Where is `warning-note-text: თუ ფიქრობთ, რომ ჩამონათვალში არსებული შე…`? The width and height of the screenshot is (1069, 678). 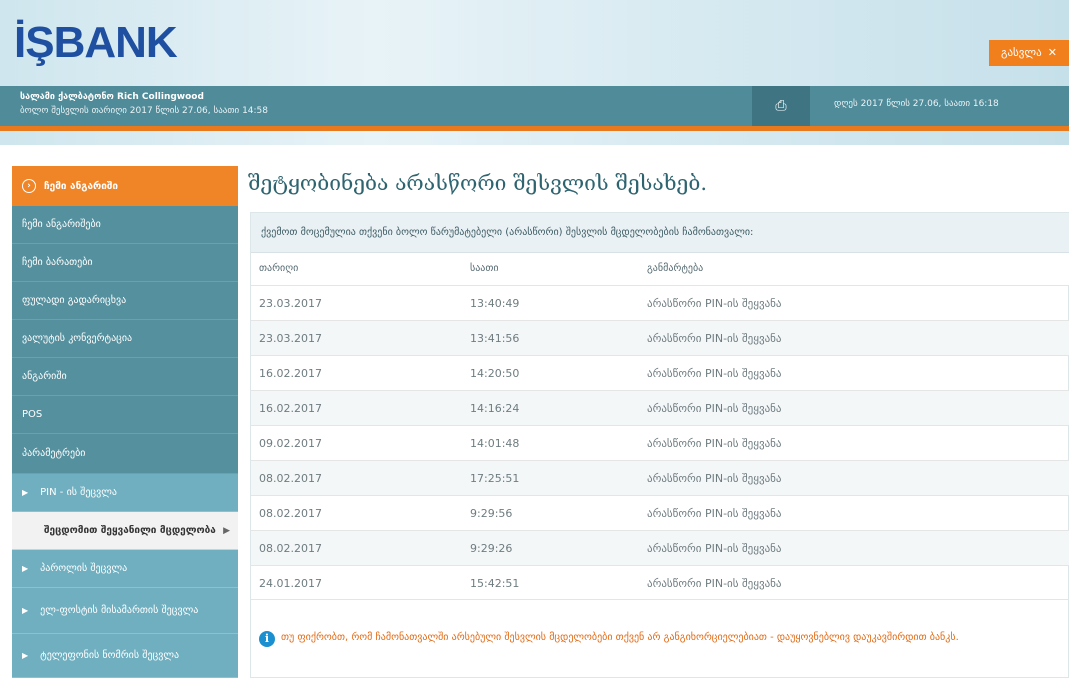
warning-note-text: თუ ფიქრობთ, რომ ჩამონათვალში არსებული შე… is located at coordinates (620, 637).